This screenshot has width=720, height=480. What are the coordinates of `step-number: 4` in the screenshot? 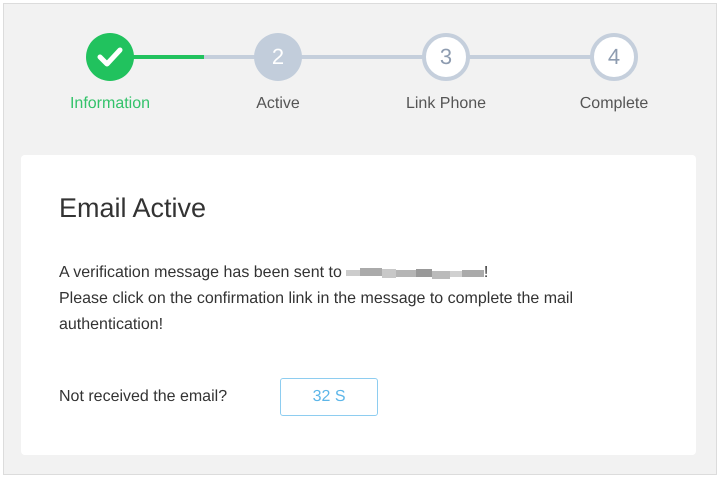 It's located at (614, 57).